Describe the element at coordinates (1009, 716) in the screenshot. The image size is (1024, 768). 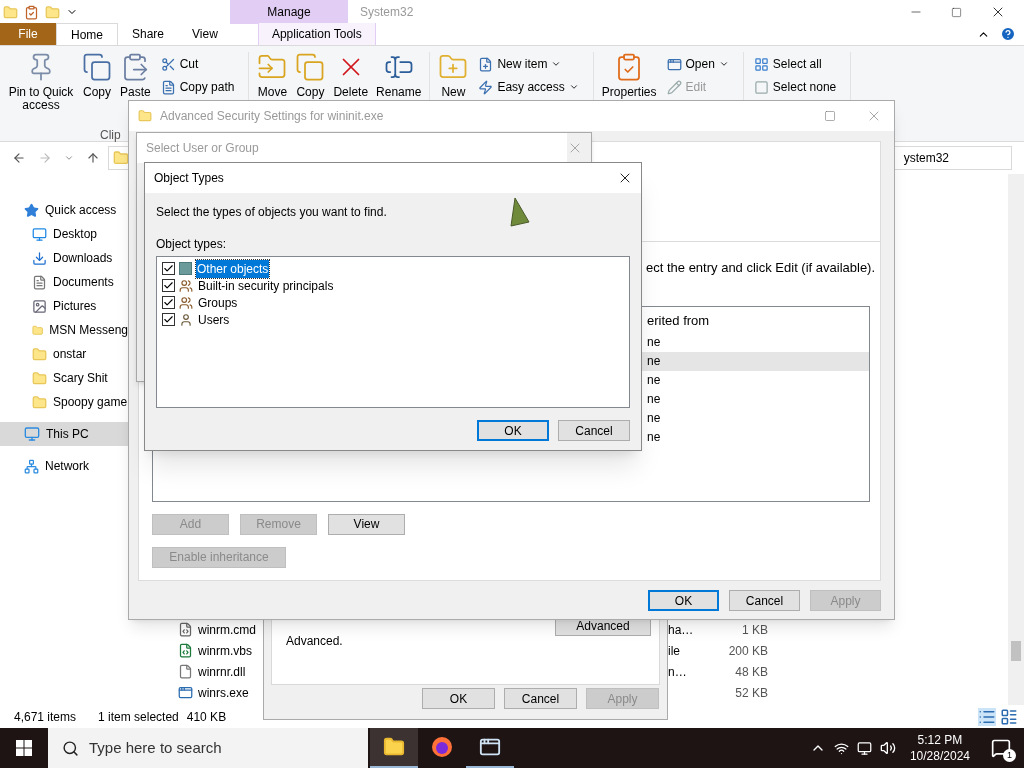
I see `tiles-view-icon` at that location.